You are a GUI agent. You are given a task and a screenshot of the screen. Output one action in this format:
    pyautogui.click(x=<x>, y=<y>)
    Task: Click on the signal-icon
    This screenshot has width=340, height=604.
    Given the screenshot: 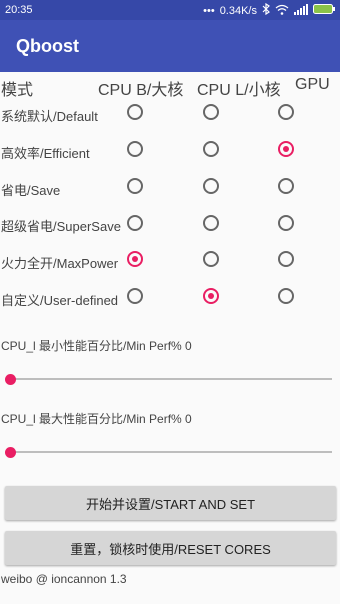 What is the action you would take?
    pyautogui.click(x=301, y=10)
    